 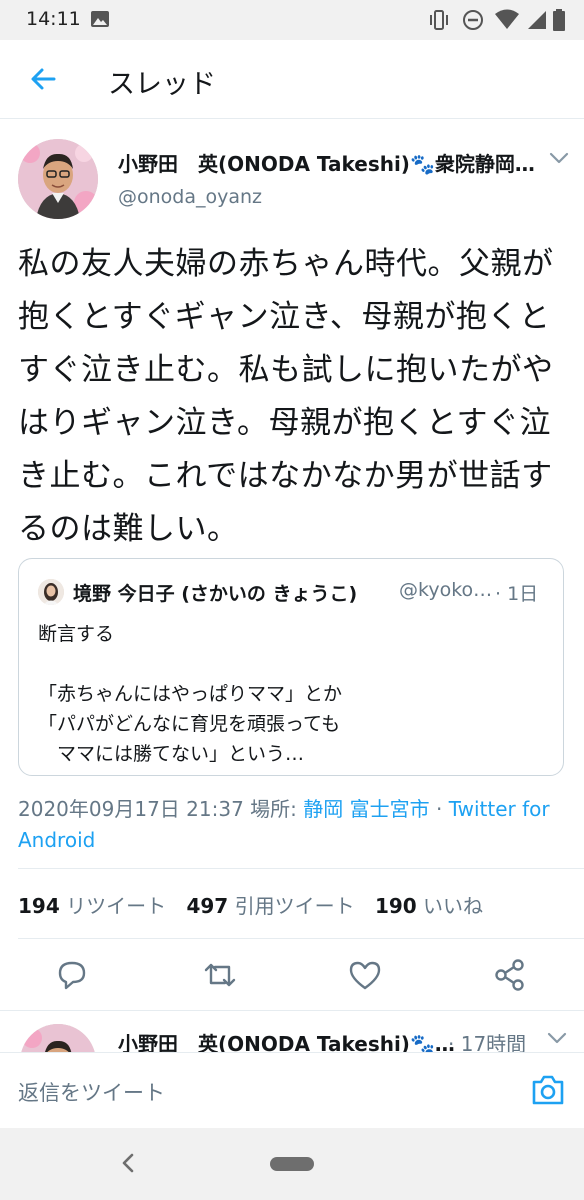 I want to click on avatar, so click(x=58, y=179).